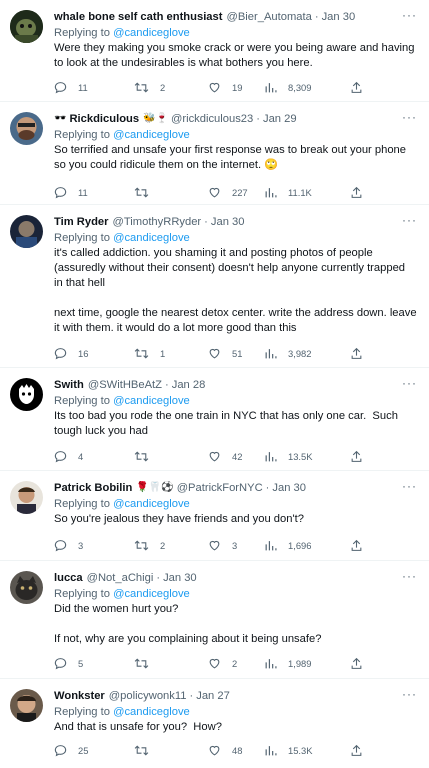  I want to click on user-handle: @SWitHBeAtZ, so click(125, 385).